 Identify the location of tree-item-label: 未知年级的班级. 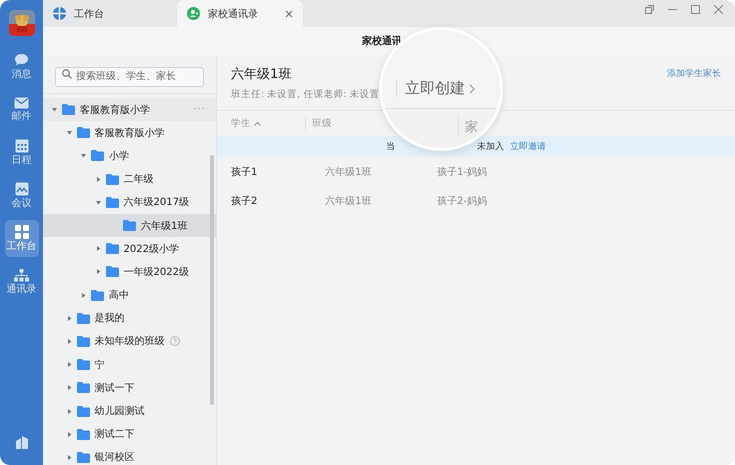
(129, 341).